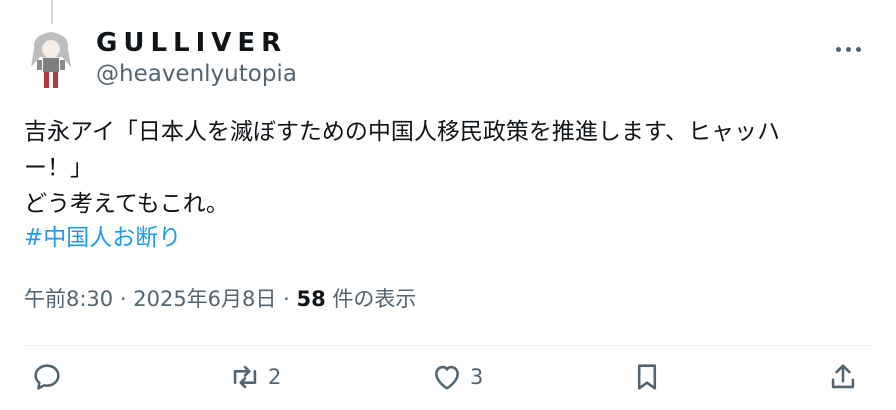  Describe the element at coordinates (371, 299) in the screenshot. I see `views-label: 件の表示` at that location.